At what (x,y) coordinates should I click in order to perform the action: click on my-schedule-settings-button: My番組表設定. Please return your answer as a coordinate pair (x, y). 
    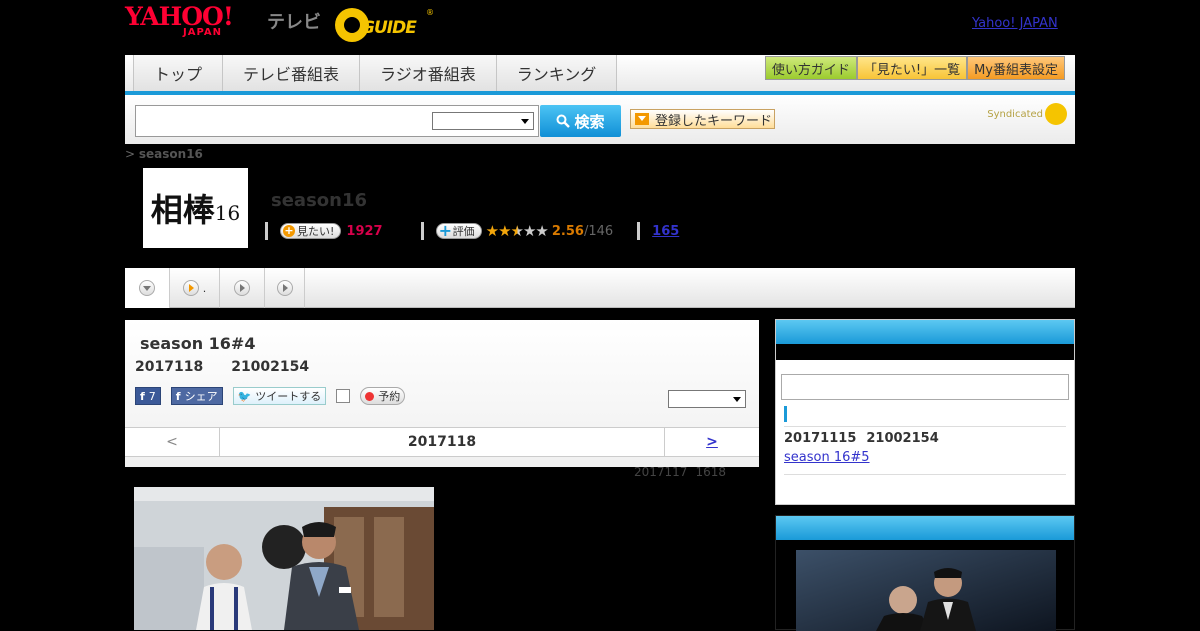
    Looking at the image, I should click on (1016, 68).